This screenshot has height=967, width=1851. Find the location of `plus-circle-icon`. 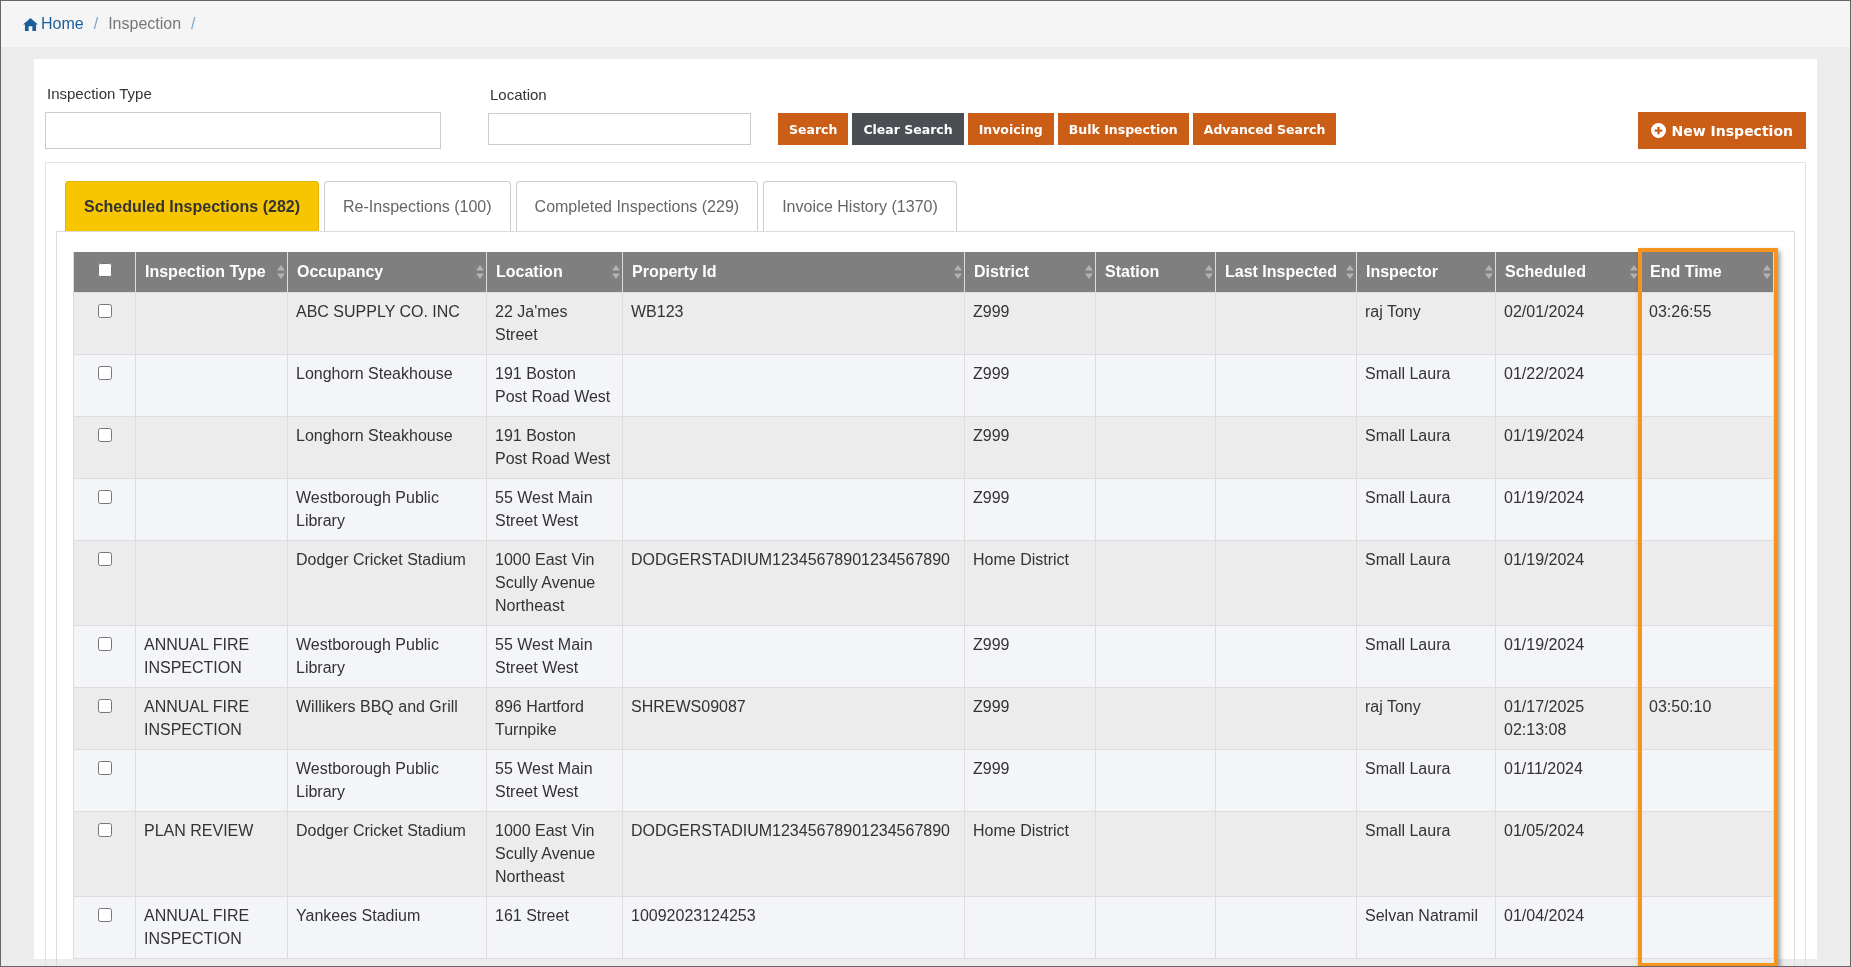

plus-circle-icon is located at coordinates (1658, 130).